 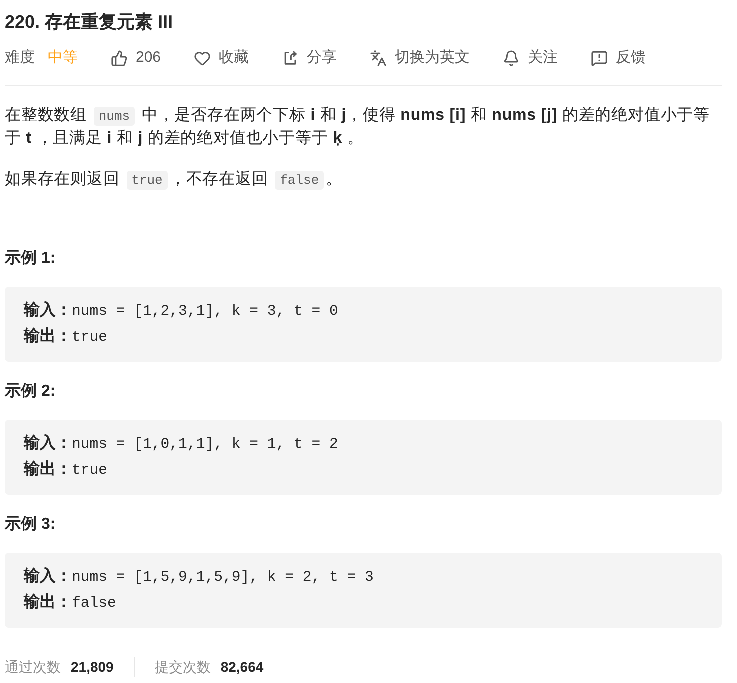 I want to click on example-line: 输出：false, so click(x=71, y=603).